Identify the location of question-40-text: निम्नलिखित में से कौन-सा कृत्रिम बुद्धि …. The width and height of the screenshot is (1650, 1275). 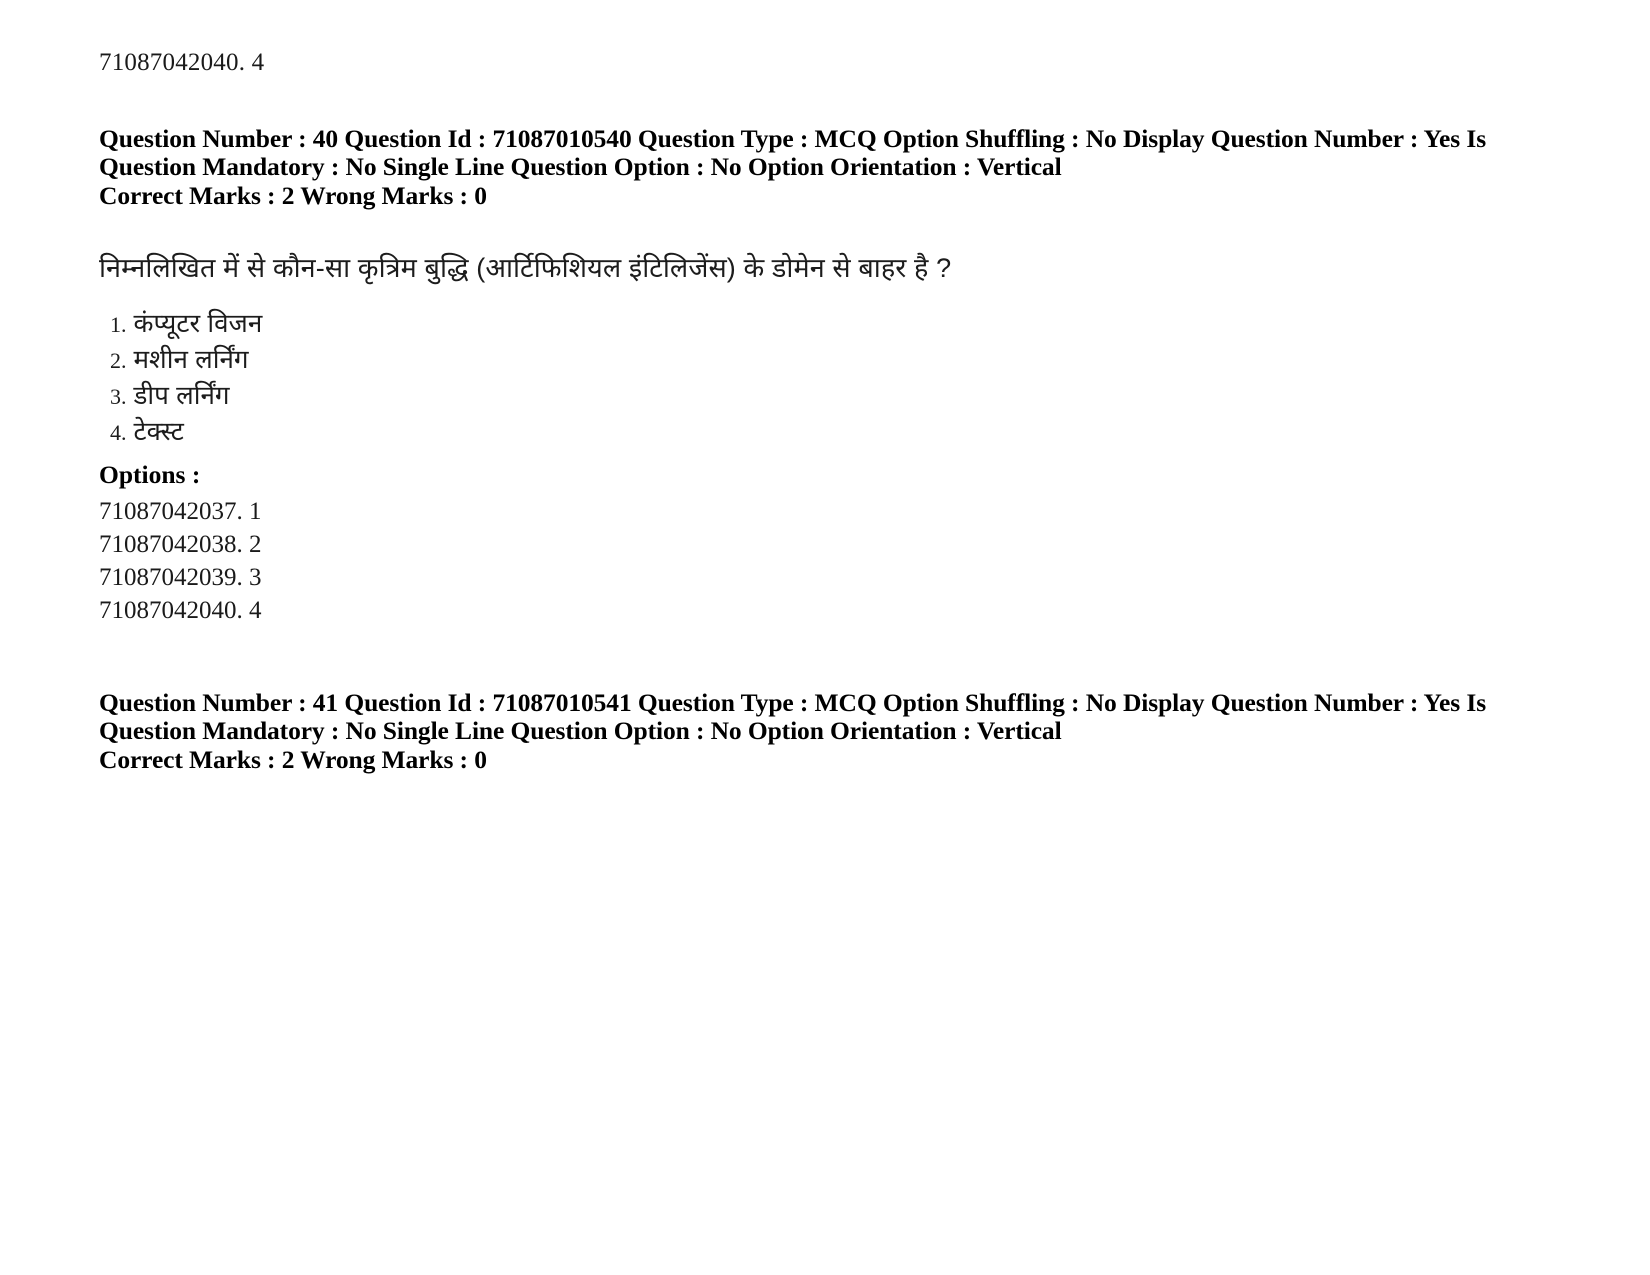
(525, 268).